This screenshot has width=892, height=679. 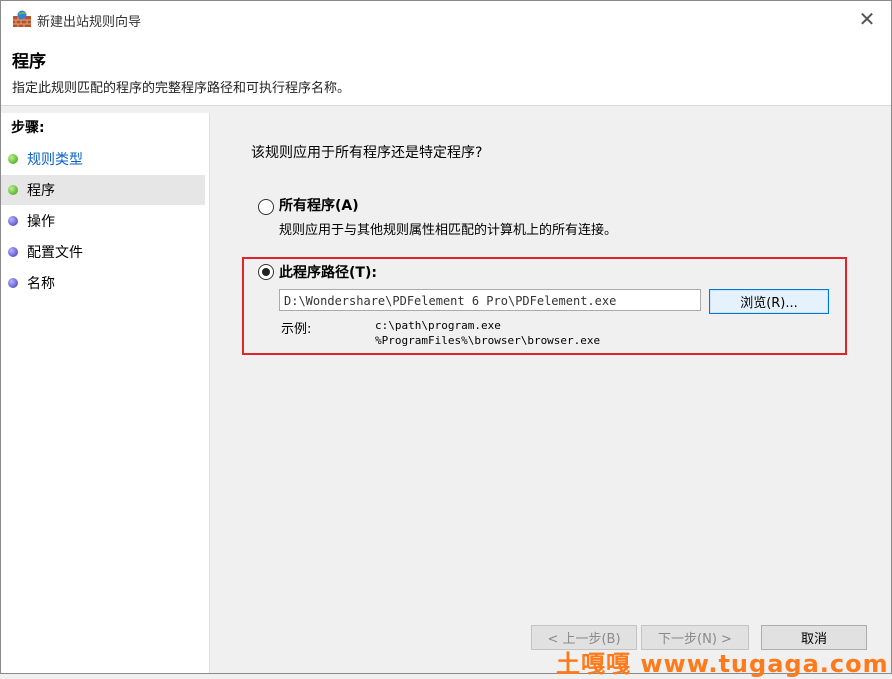 I want to click on page-header: 程序 指定此规则匹配的程序的完整程序路径和可执行程序名称。, so click(x=446, y=71).